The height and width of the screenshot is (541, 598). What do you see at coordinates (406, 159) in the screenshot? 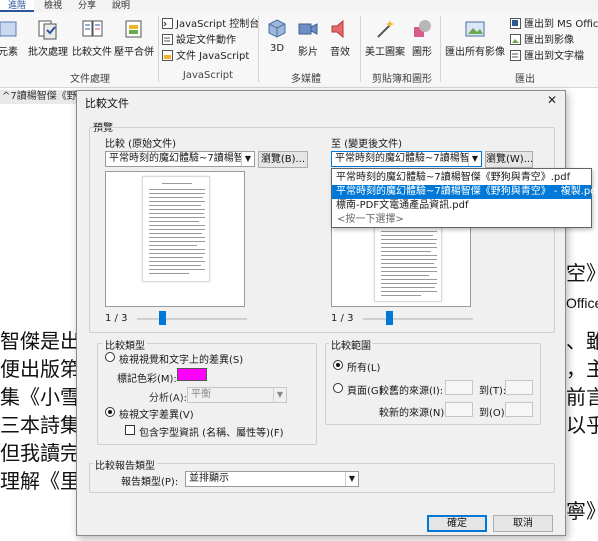
I see `changed-doc-select: 平常時刻的魔幻體驗~7讀楊智傑 ▼` at bounding box center [406, 159].